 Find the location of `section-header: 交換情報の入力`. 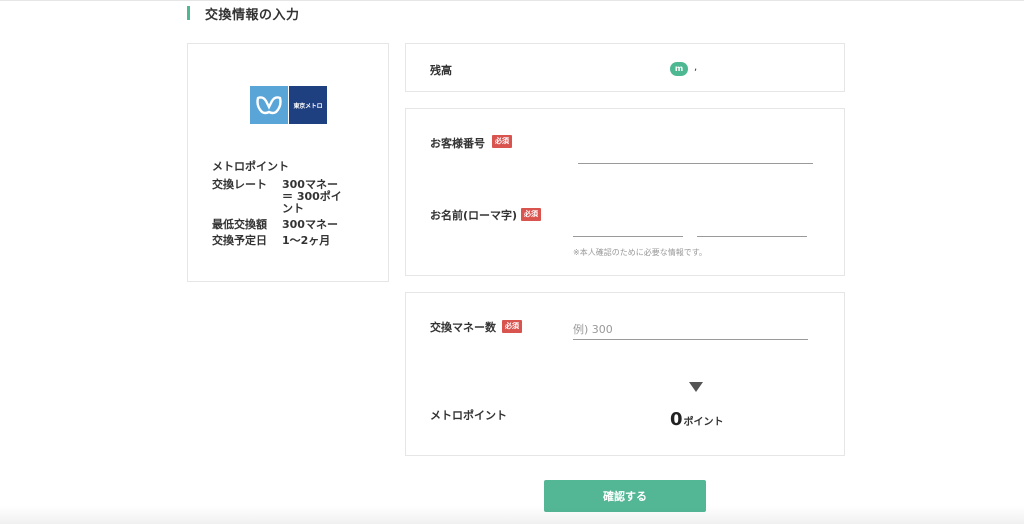

section-header: 交換情報の入力 is located at coordinates (243, 14).